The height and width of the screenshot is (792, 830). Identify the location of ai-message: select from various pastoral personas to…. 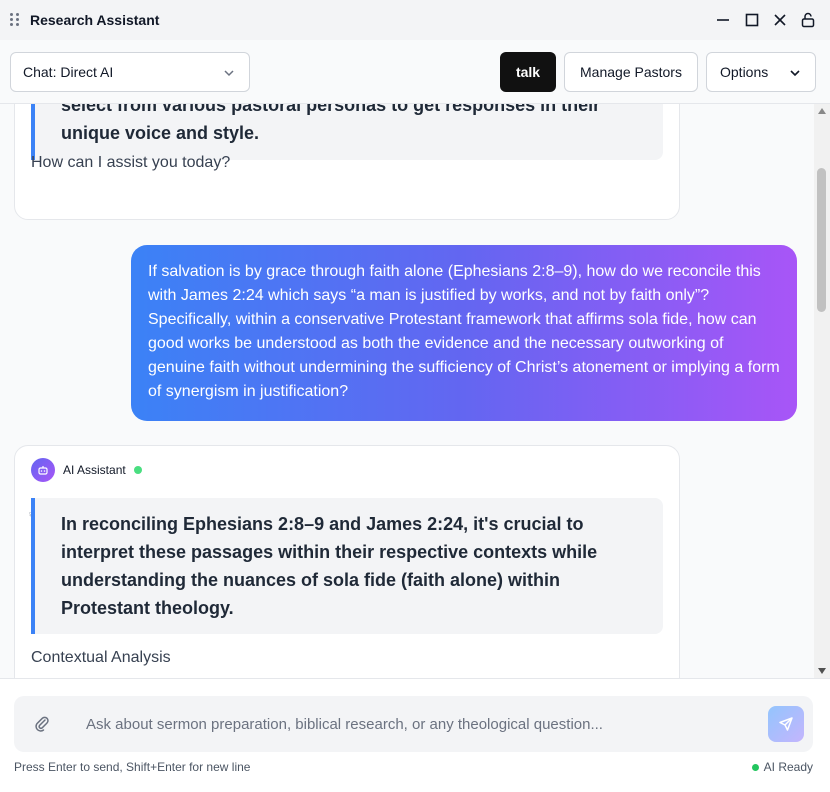
(347, 162).